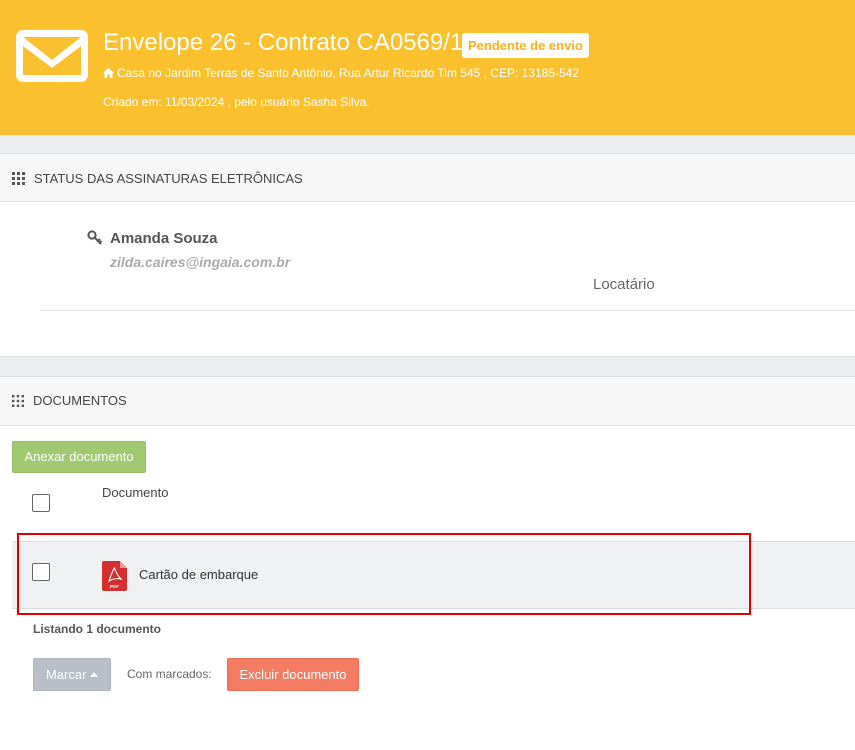 Image resolution: width=855 pixels, height=750 pixels. I want to click on divider, so click(447, 310).